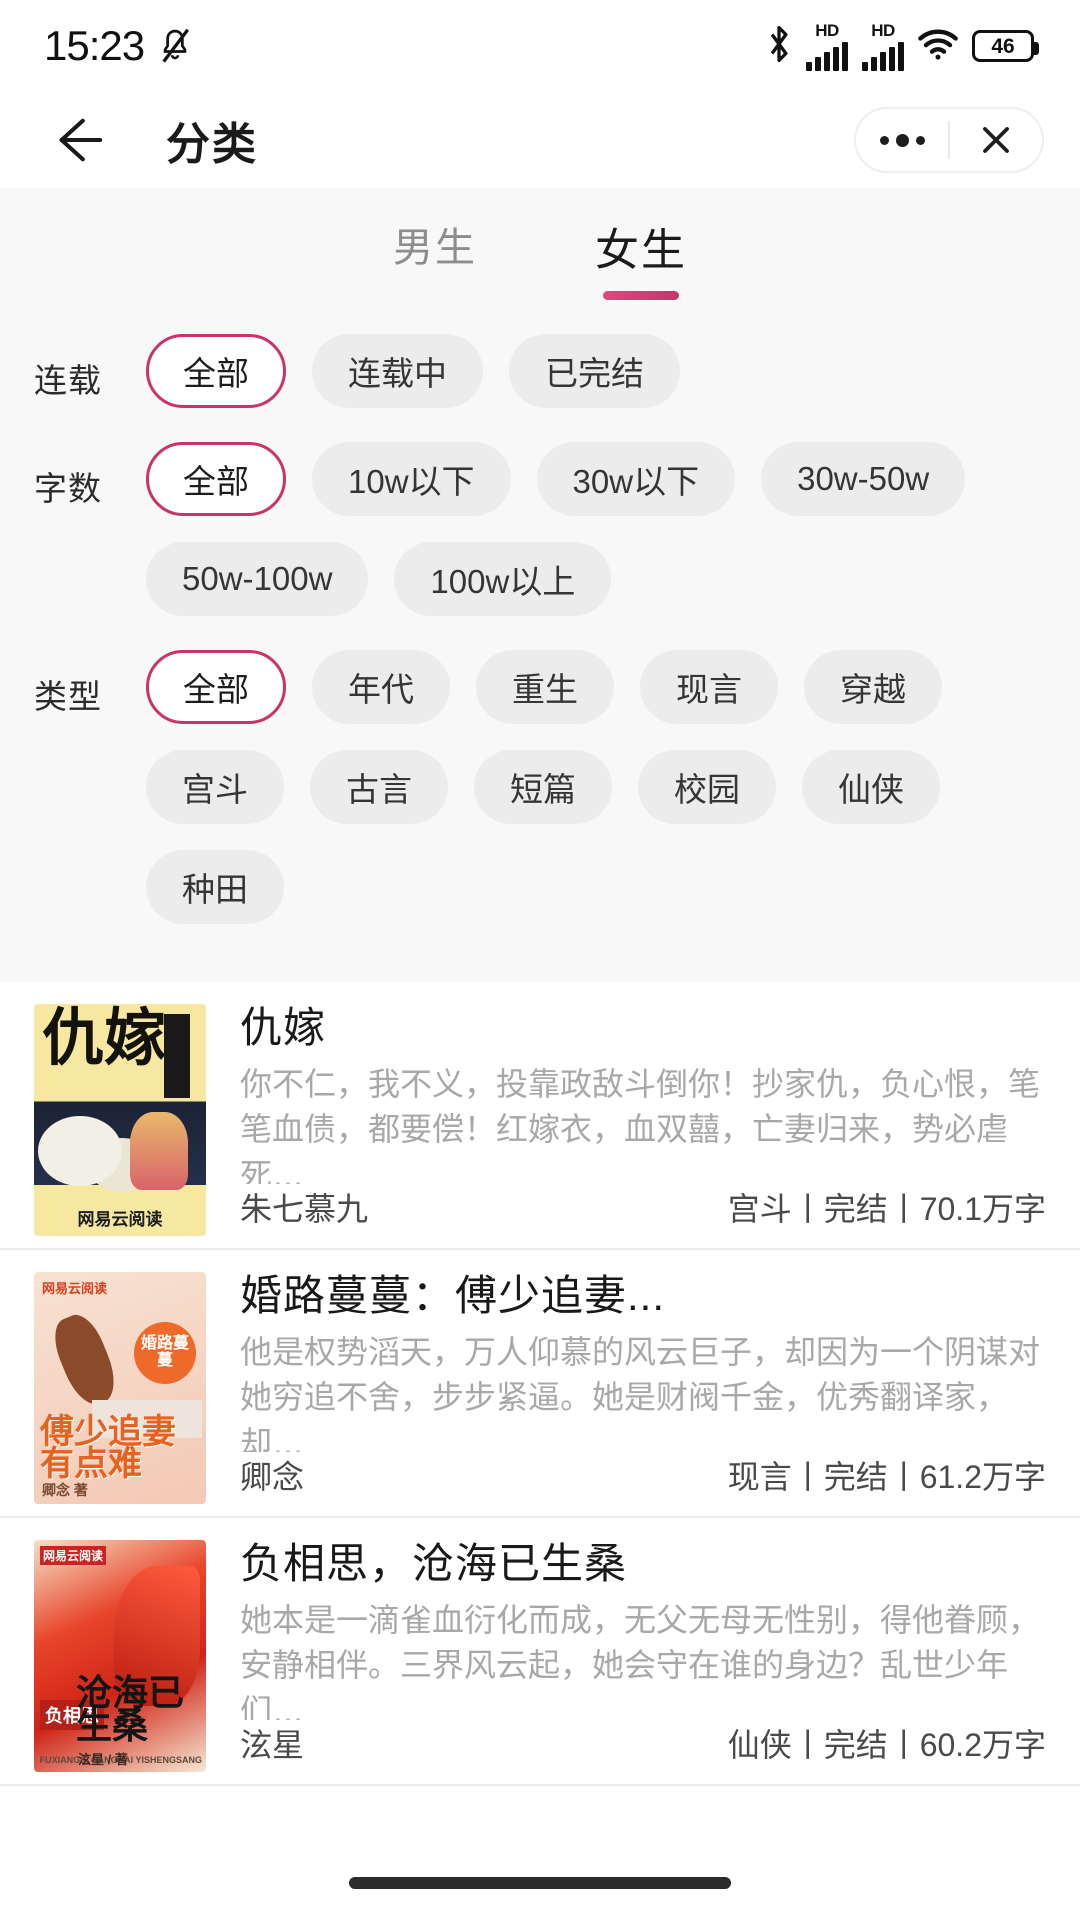 The width and height of the screenshot is (1080, 1920). What do you see at coordinates (641, 296) in the screenshot?
I see `tab-female-underline` at bounding box center [641, 296].